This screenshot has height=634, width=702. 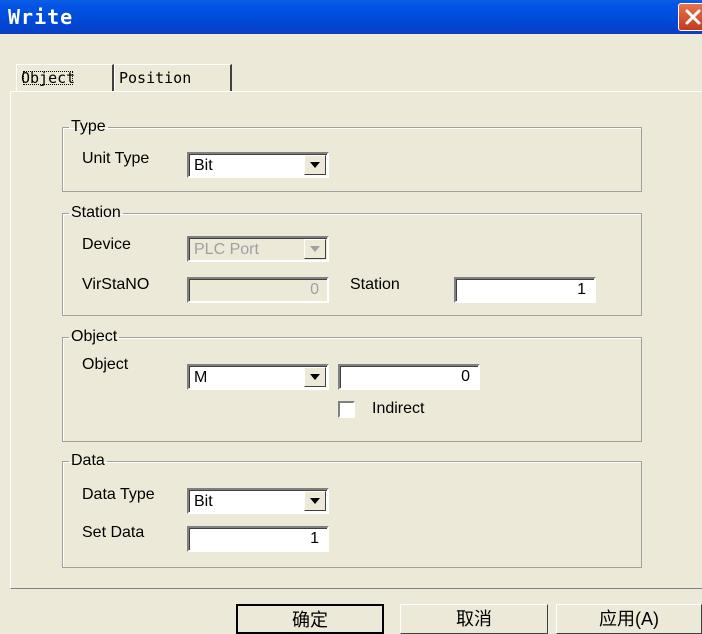 I want to click on data-type-dropdown-button, so click(x=315, y=501).